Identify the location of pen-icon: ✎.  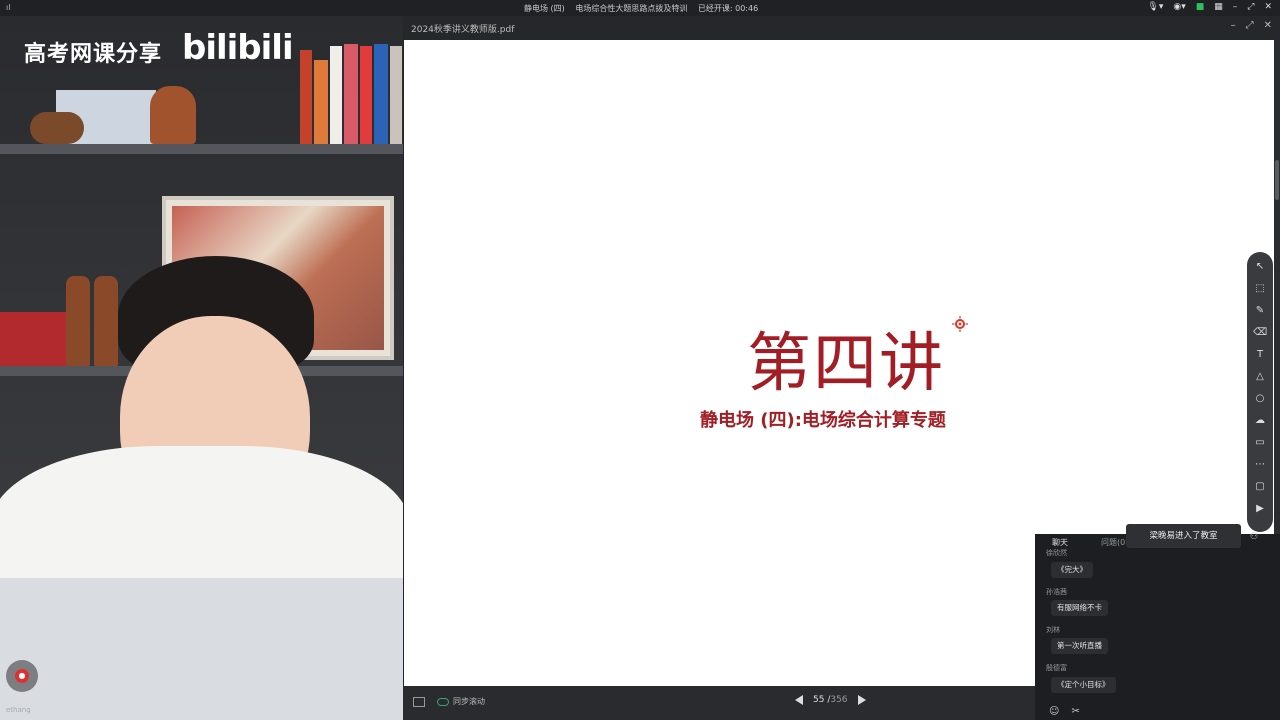
(1260, 310).